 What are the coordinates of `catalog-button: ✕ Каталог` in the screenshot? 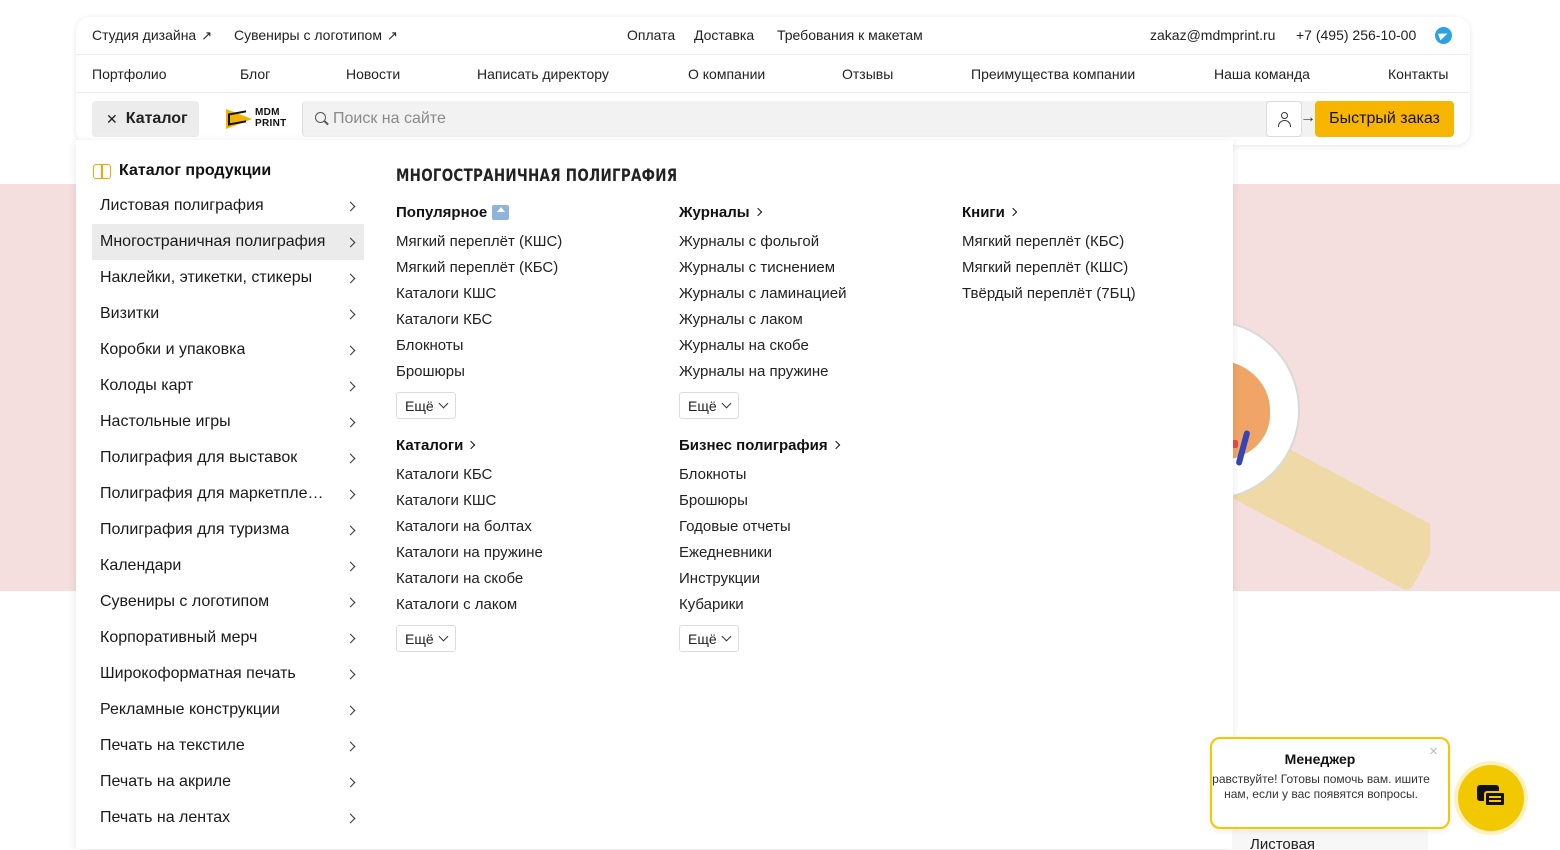 It's located at (145, 119).